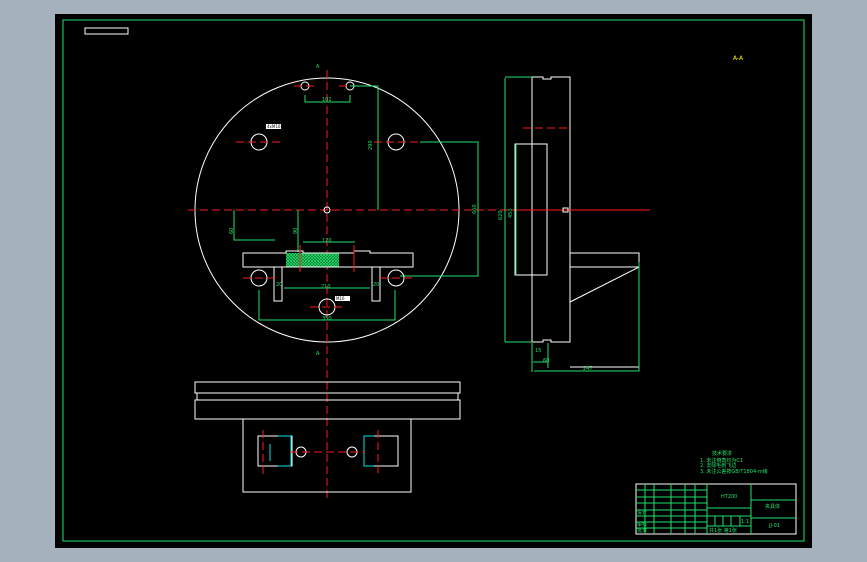 The width and height of the screenshot is (867, 562). Describe the element at coordinates (588, 369) in the screenshot. I see `dim-side-total: 247` at that location.